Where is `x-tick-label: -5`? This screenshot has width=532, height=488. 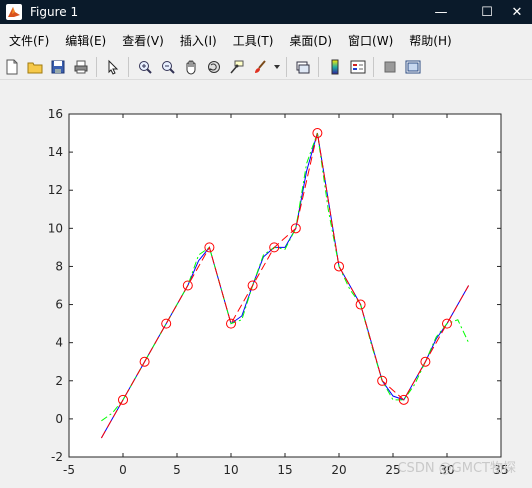 x-tick-label: -5 is located at coordinates (69, 470).